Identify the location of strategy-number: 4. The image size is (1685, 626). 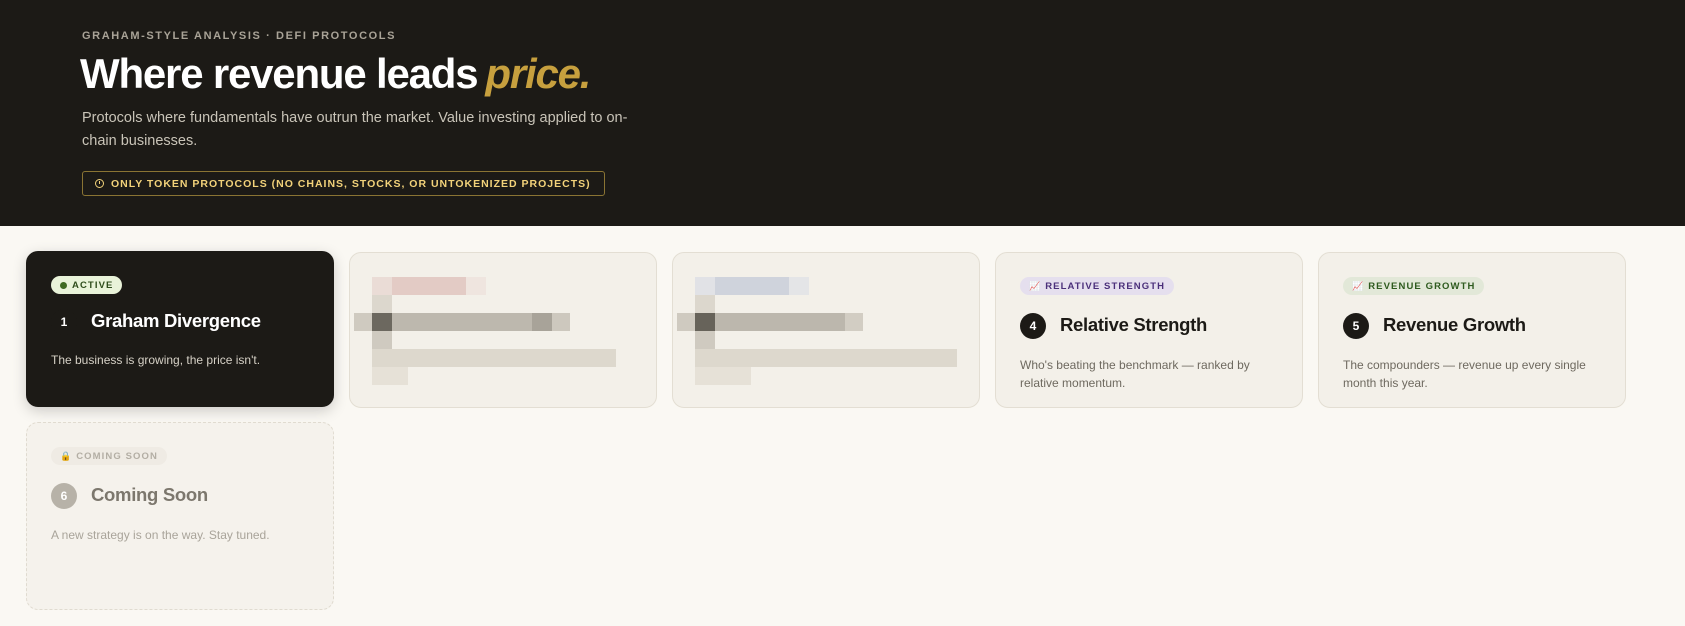
(1033, 326).